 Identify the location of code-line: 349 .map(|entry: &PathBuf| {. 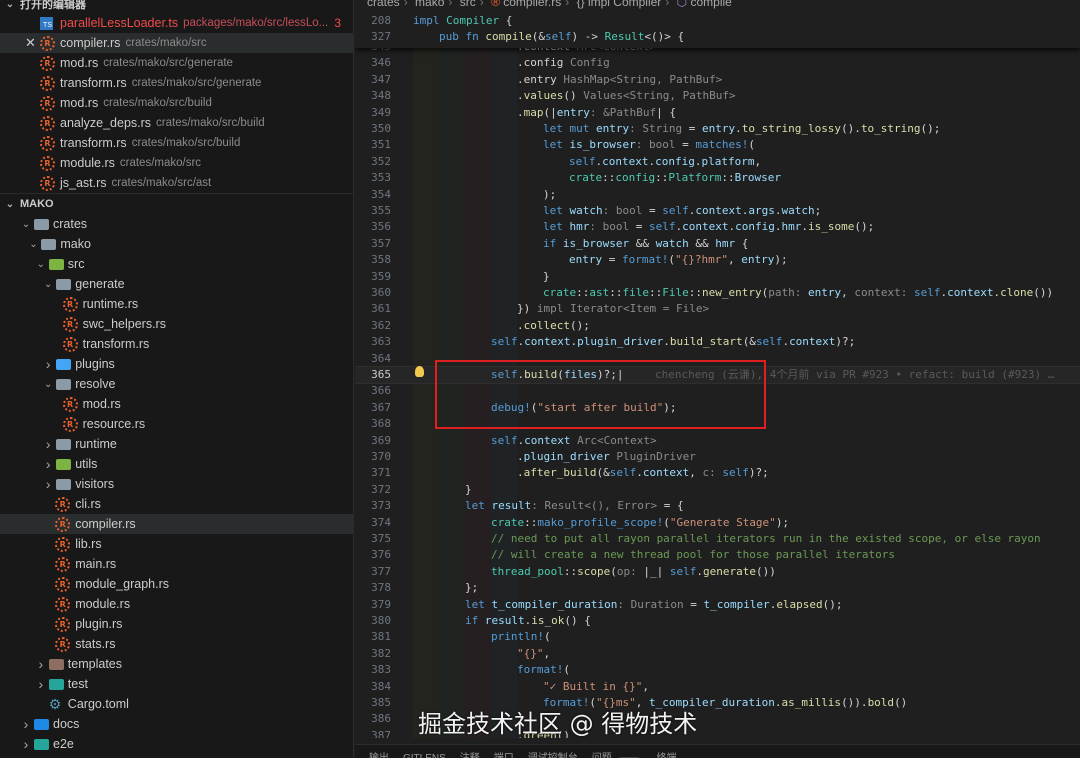
(717, 113).